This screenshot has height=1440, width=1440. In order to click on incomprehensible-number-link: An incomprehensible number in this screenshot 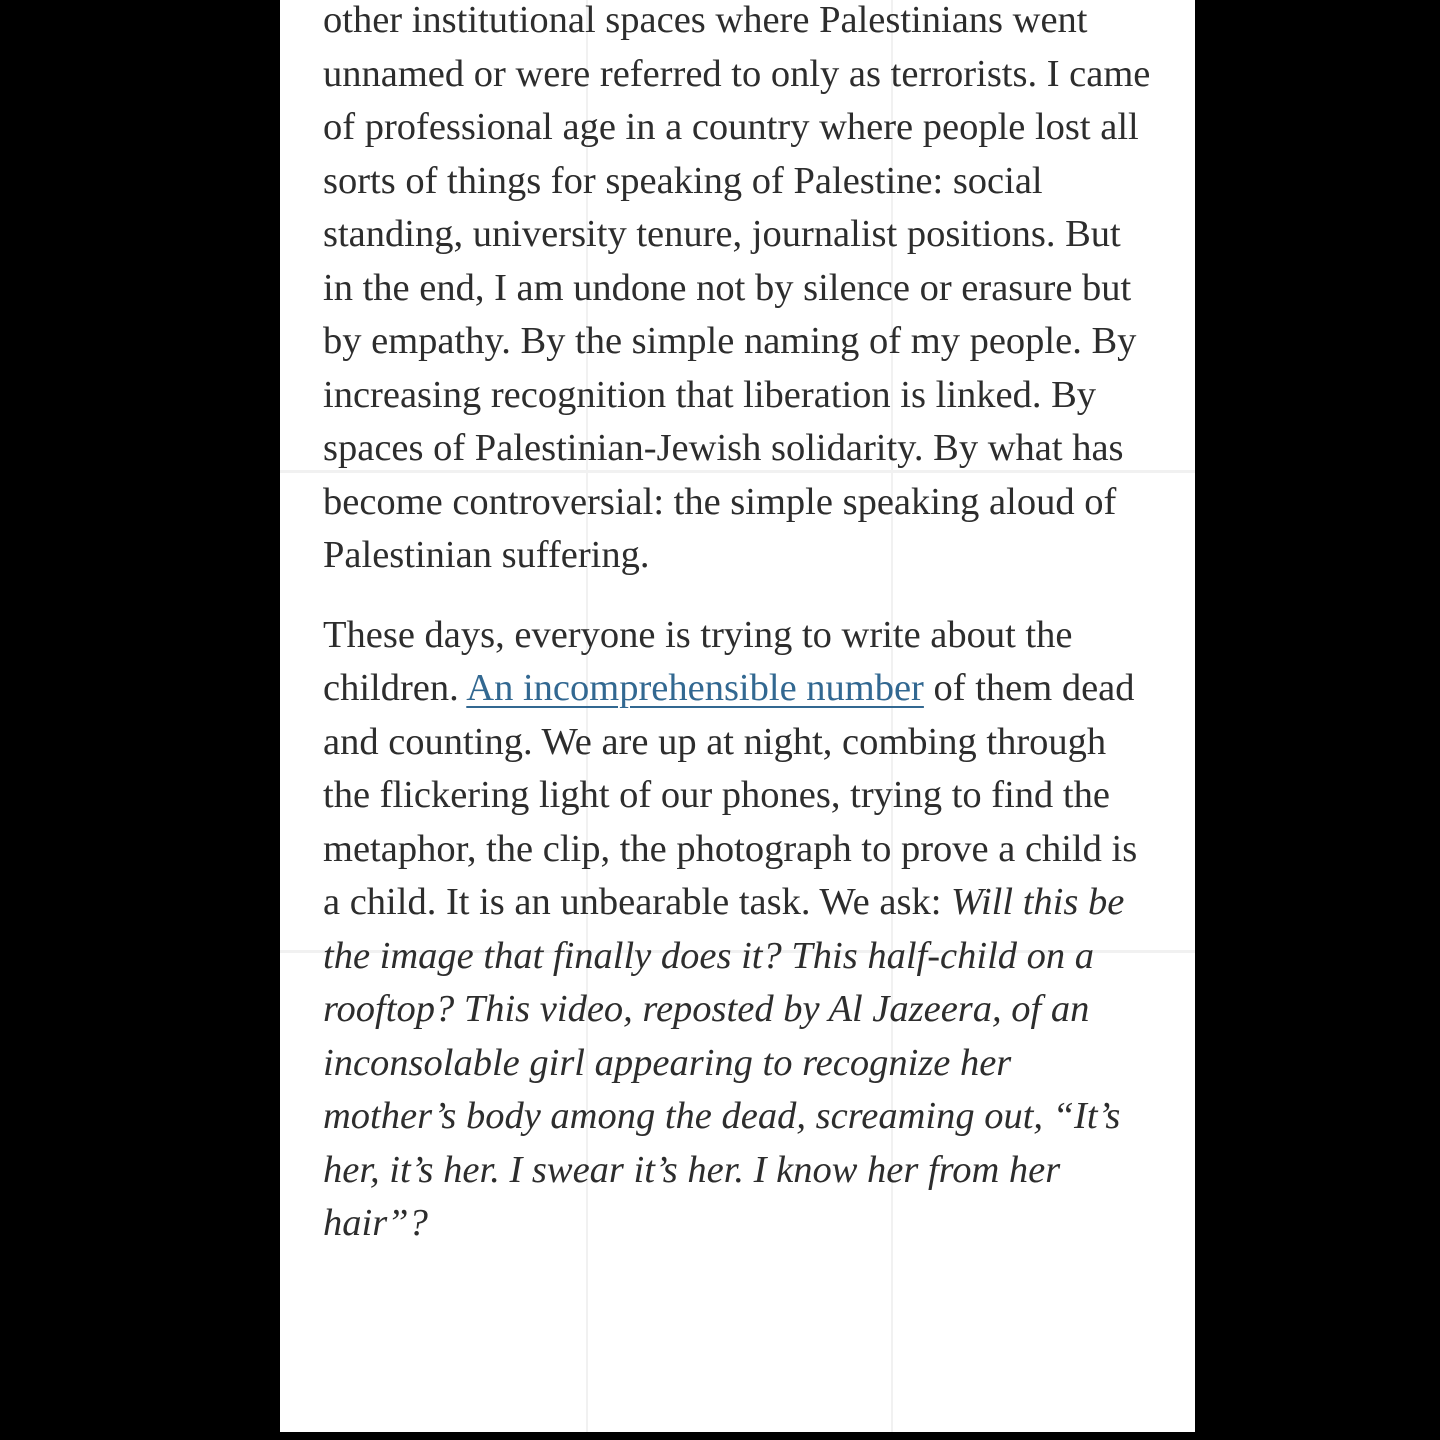, I will do `click(695, 688)`.